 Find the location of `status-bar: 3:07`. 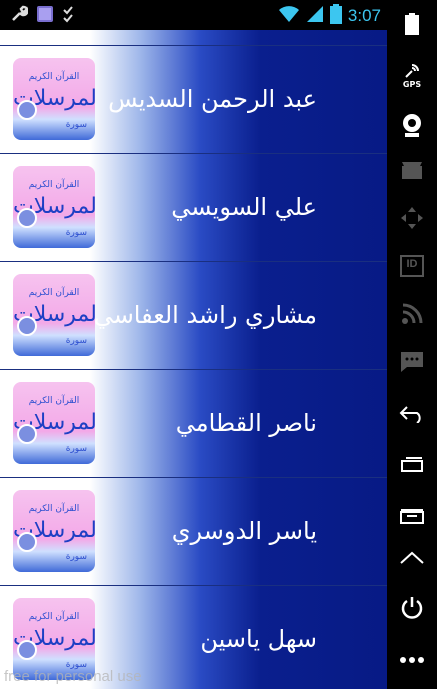

status-bar: 3:07 is located at coordinates (193, 15).